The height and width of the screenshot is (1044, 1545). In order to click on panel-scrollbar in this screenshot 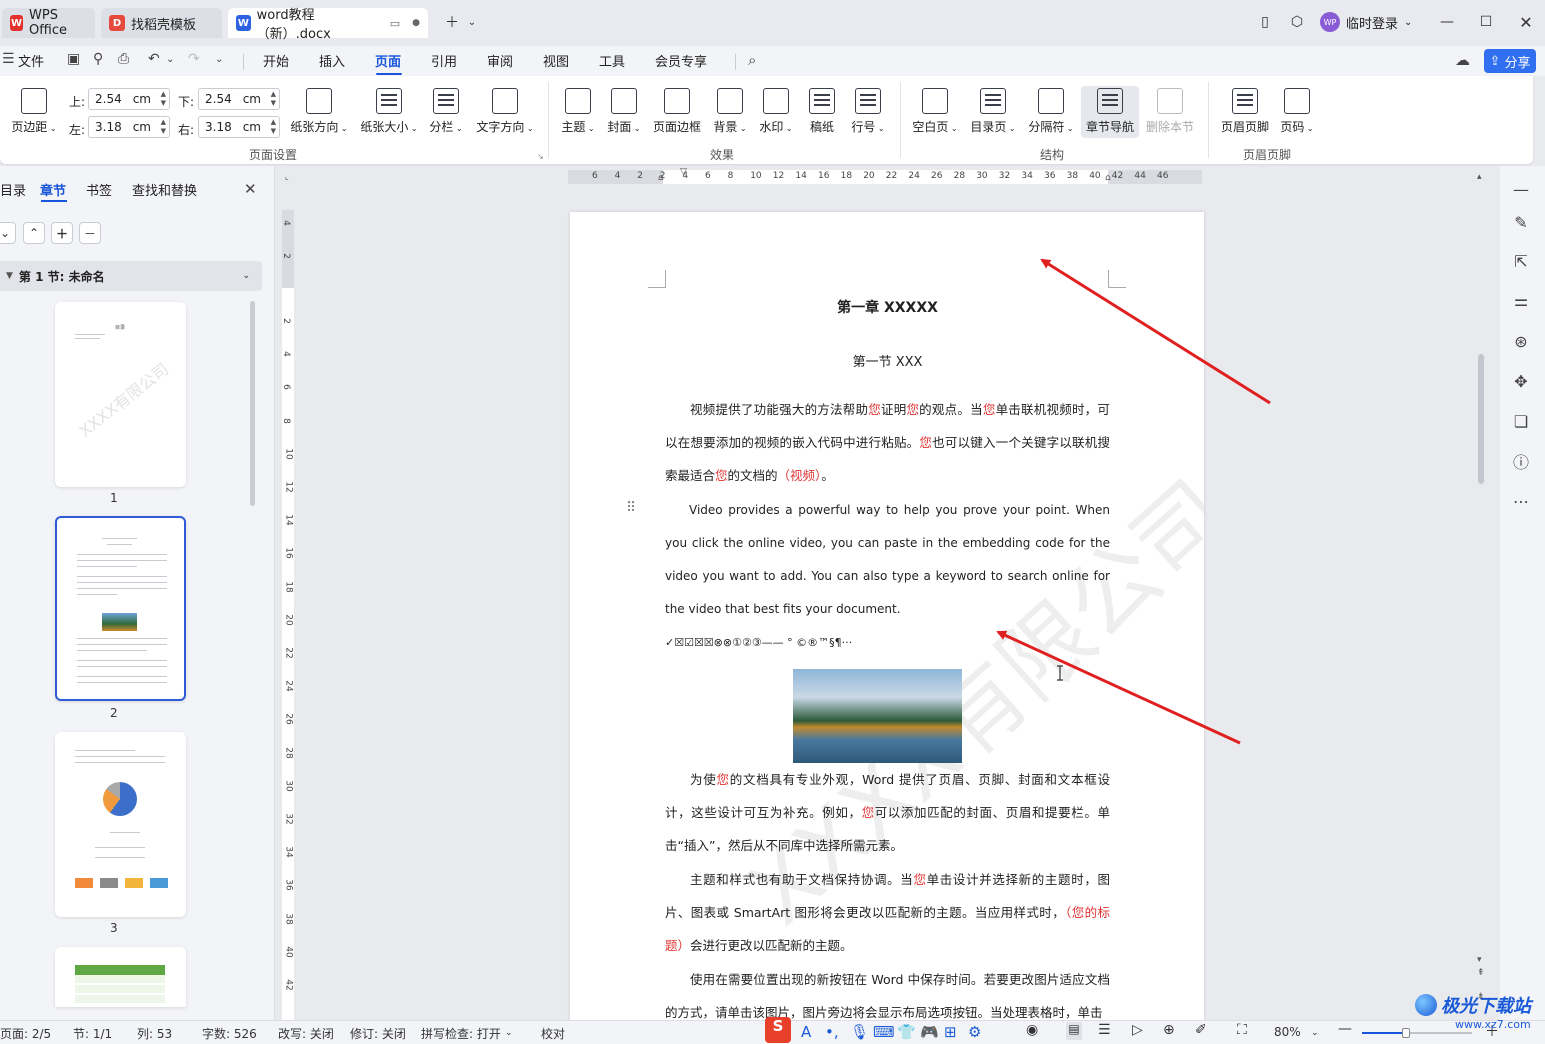, I will do `click(252, 403)`.